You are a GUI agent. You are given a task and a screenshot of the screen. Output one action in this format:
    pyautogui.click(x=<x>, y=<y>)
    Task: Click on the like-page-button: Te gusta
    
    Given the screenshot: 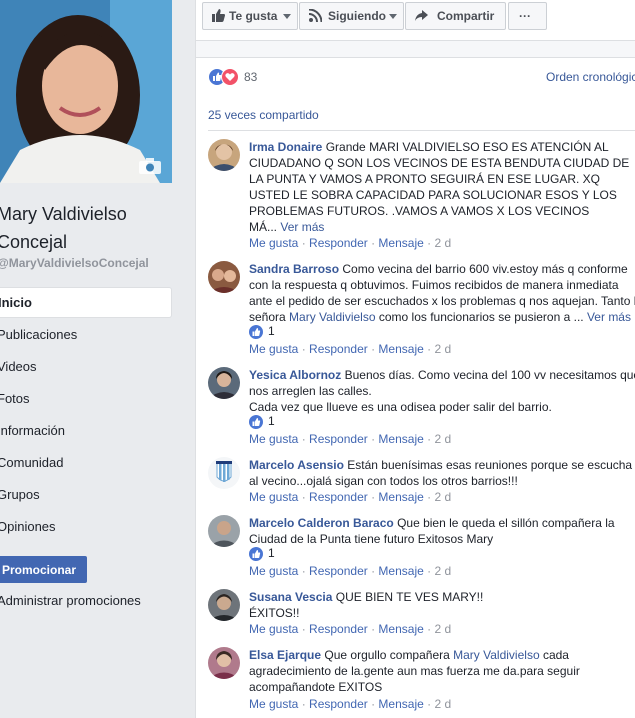 What is the action you would take?
    pyautogui.click(x=250, y=16)
    